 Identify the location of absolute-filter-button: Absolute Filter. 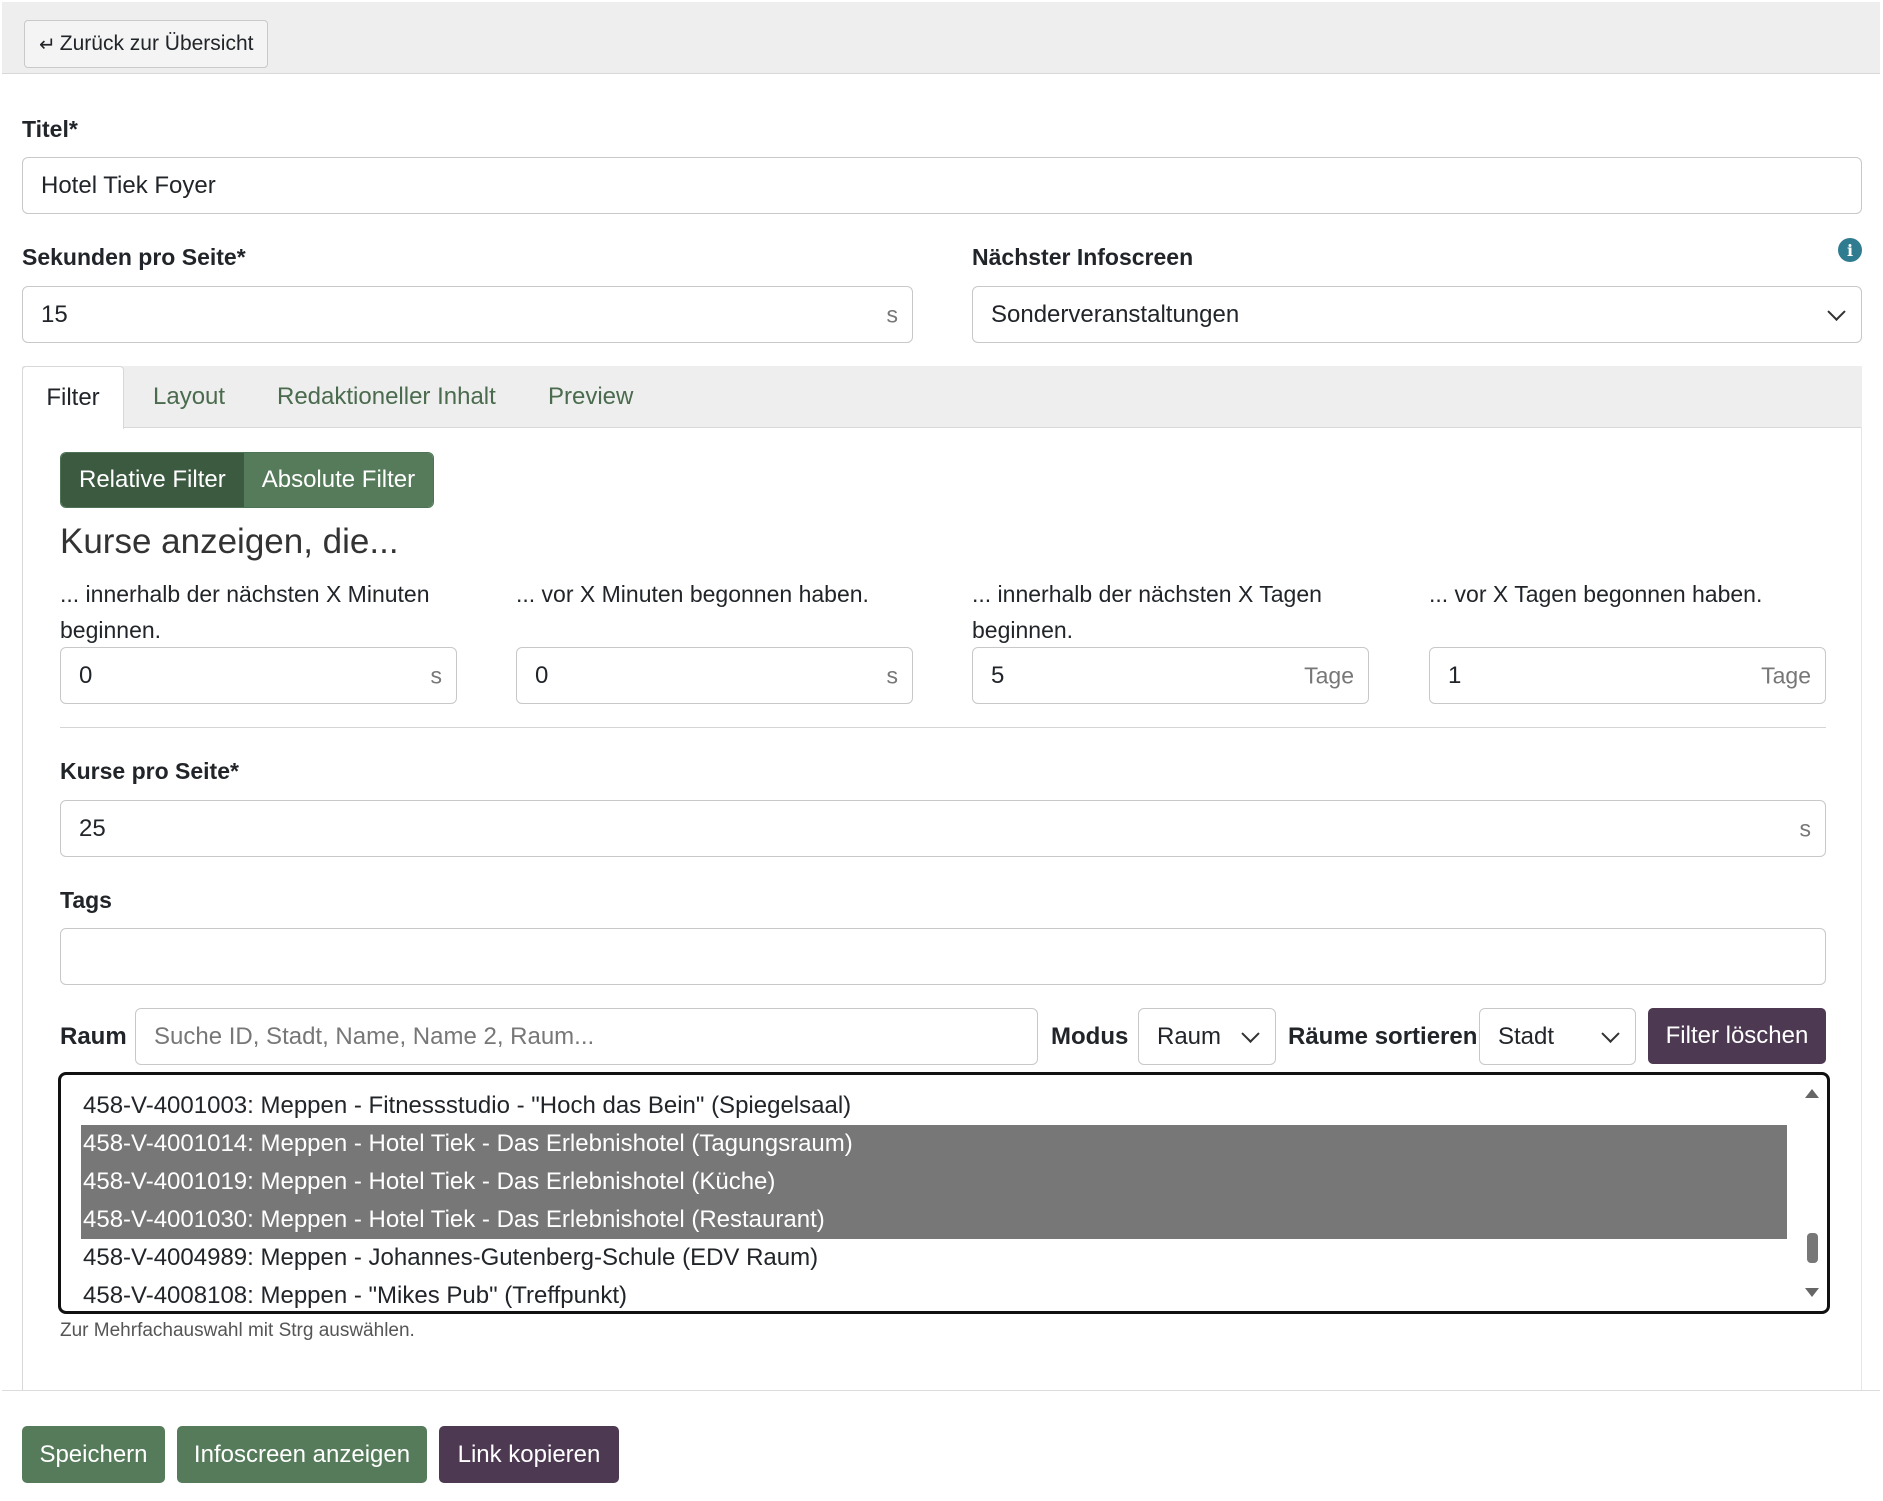
(338, 480).